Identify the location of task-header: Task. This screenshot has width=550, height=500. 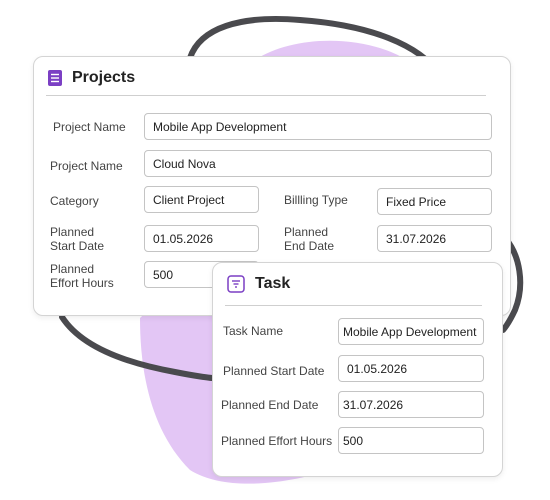
(258, 284).